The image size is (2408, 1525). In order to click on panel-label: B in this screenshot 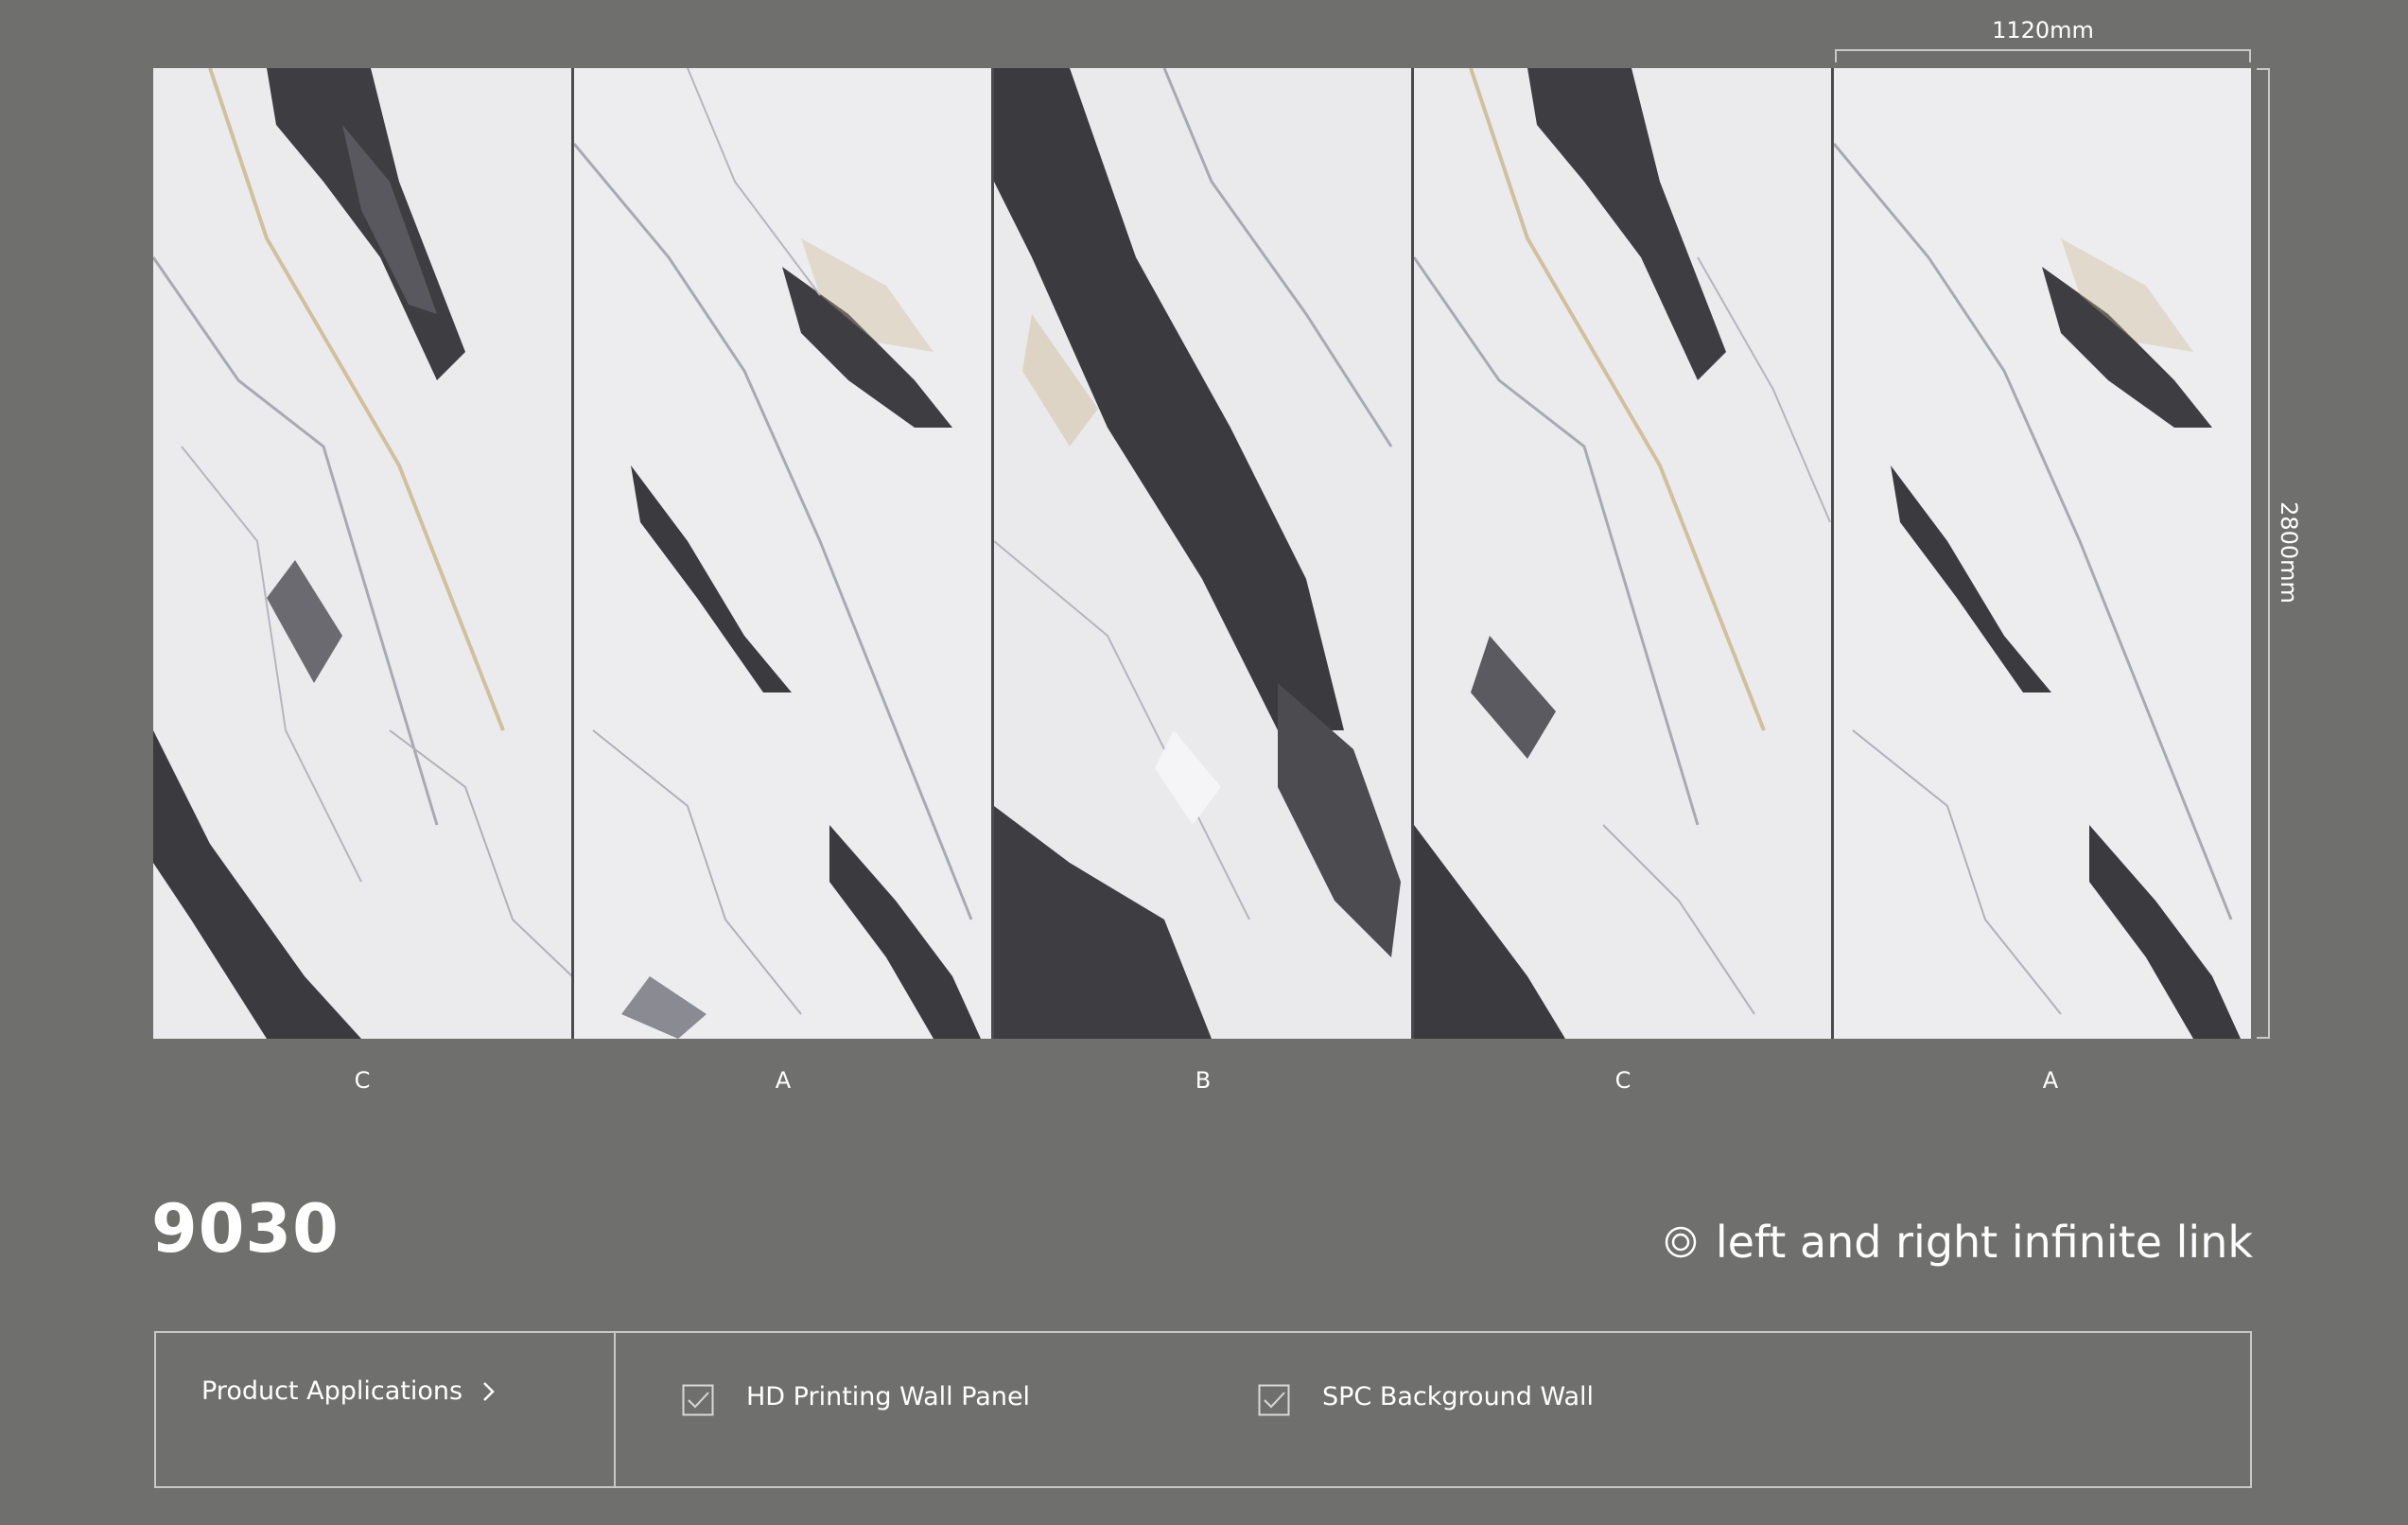, I will do `click(1203, 1080)`.